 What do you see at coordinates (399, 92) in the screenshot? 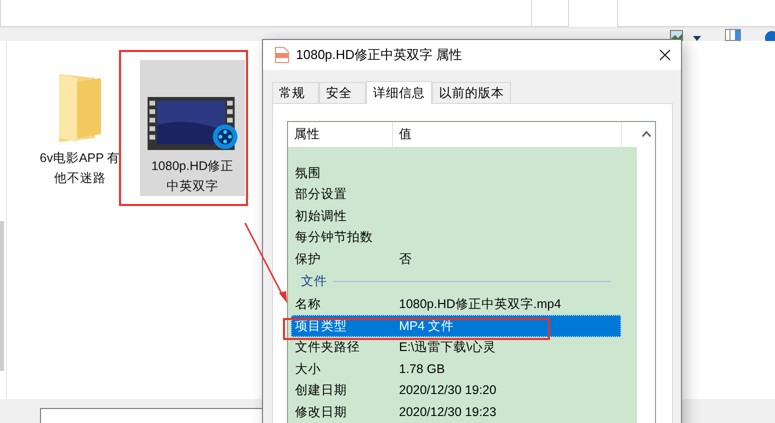
I see `tab: 详细信息` at bounding box center [399, 92].